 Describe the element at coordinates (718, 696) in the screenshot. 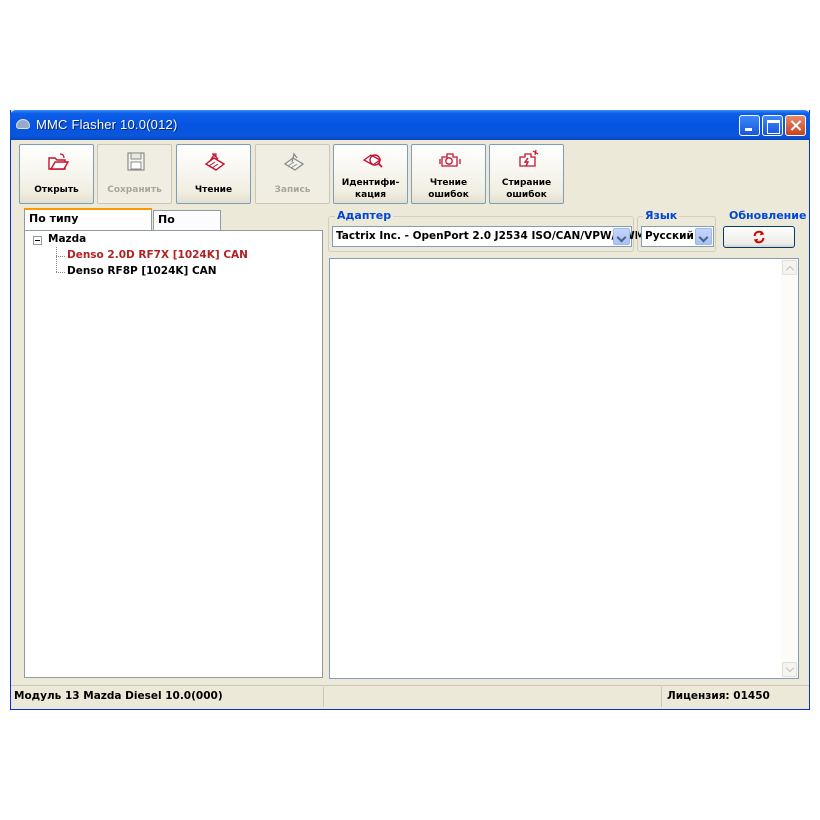

I see `status-license: Лицензия: 01450` at that location.